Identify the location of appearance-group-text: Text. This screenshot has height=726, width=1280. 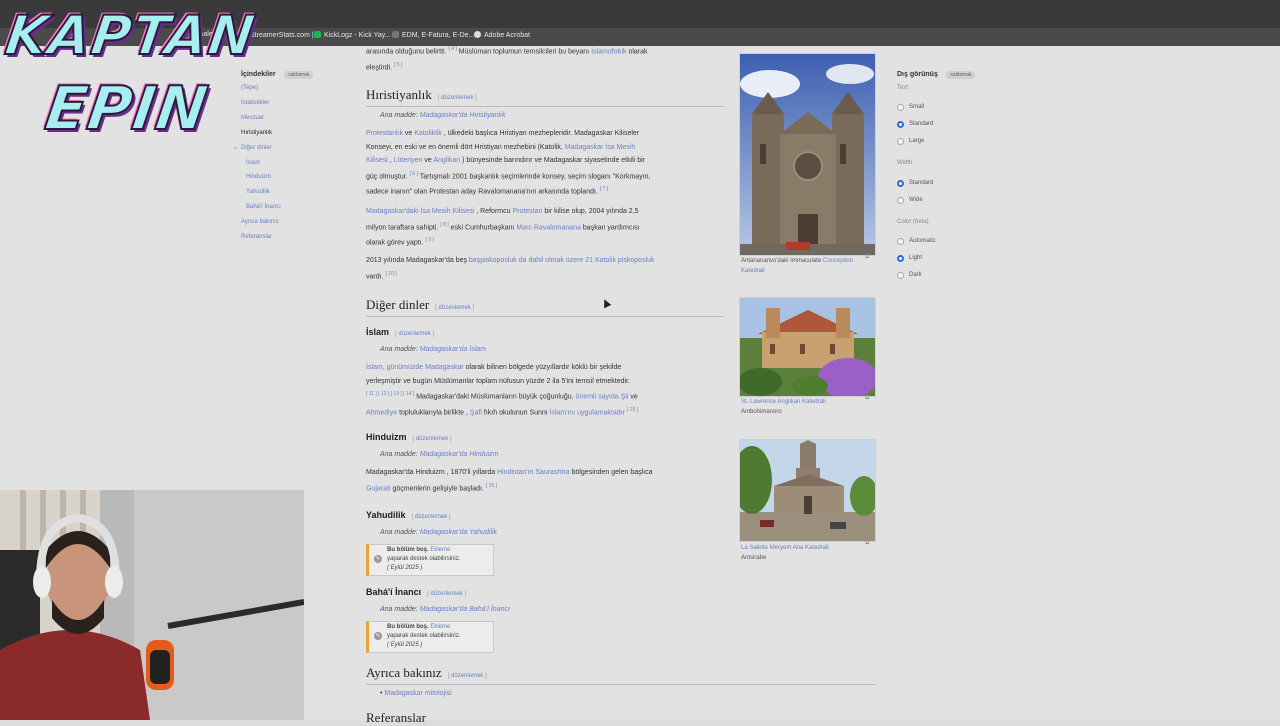
(903, 88).